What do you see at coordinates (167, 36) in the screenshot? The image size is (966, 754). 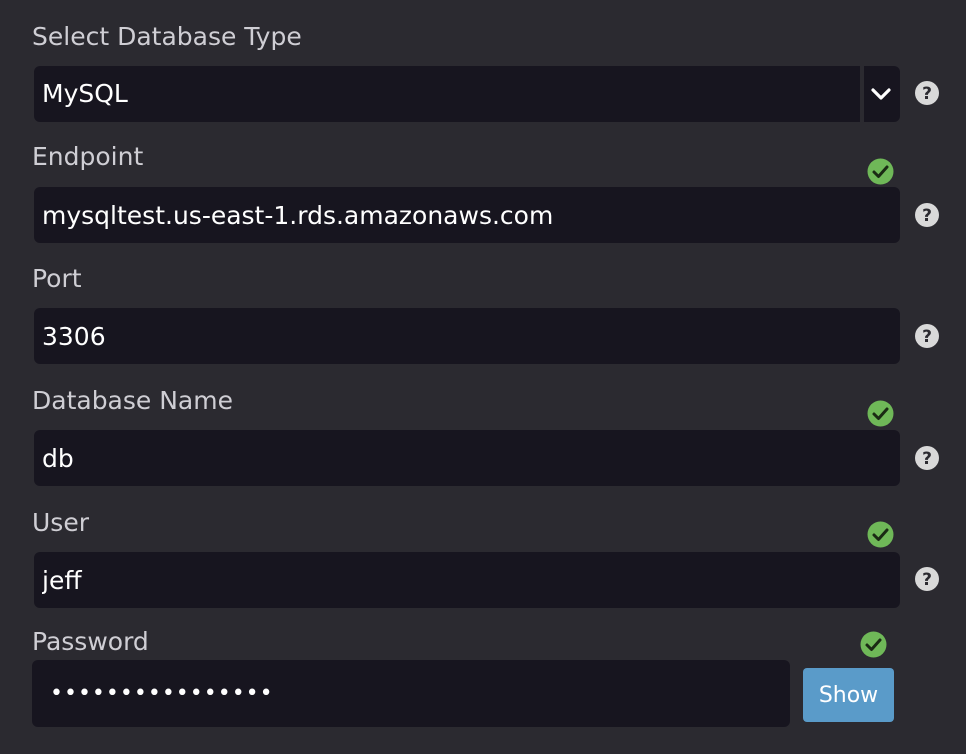 I see `db-type-label: Select Database Type` at bounding box center [167, 36].